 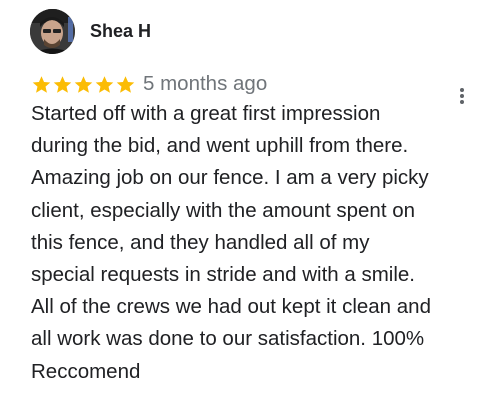 I want to click on reviewer-name: Shea H, so click(x=120, y=31).